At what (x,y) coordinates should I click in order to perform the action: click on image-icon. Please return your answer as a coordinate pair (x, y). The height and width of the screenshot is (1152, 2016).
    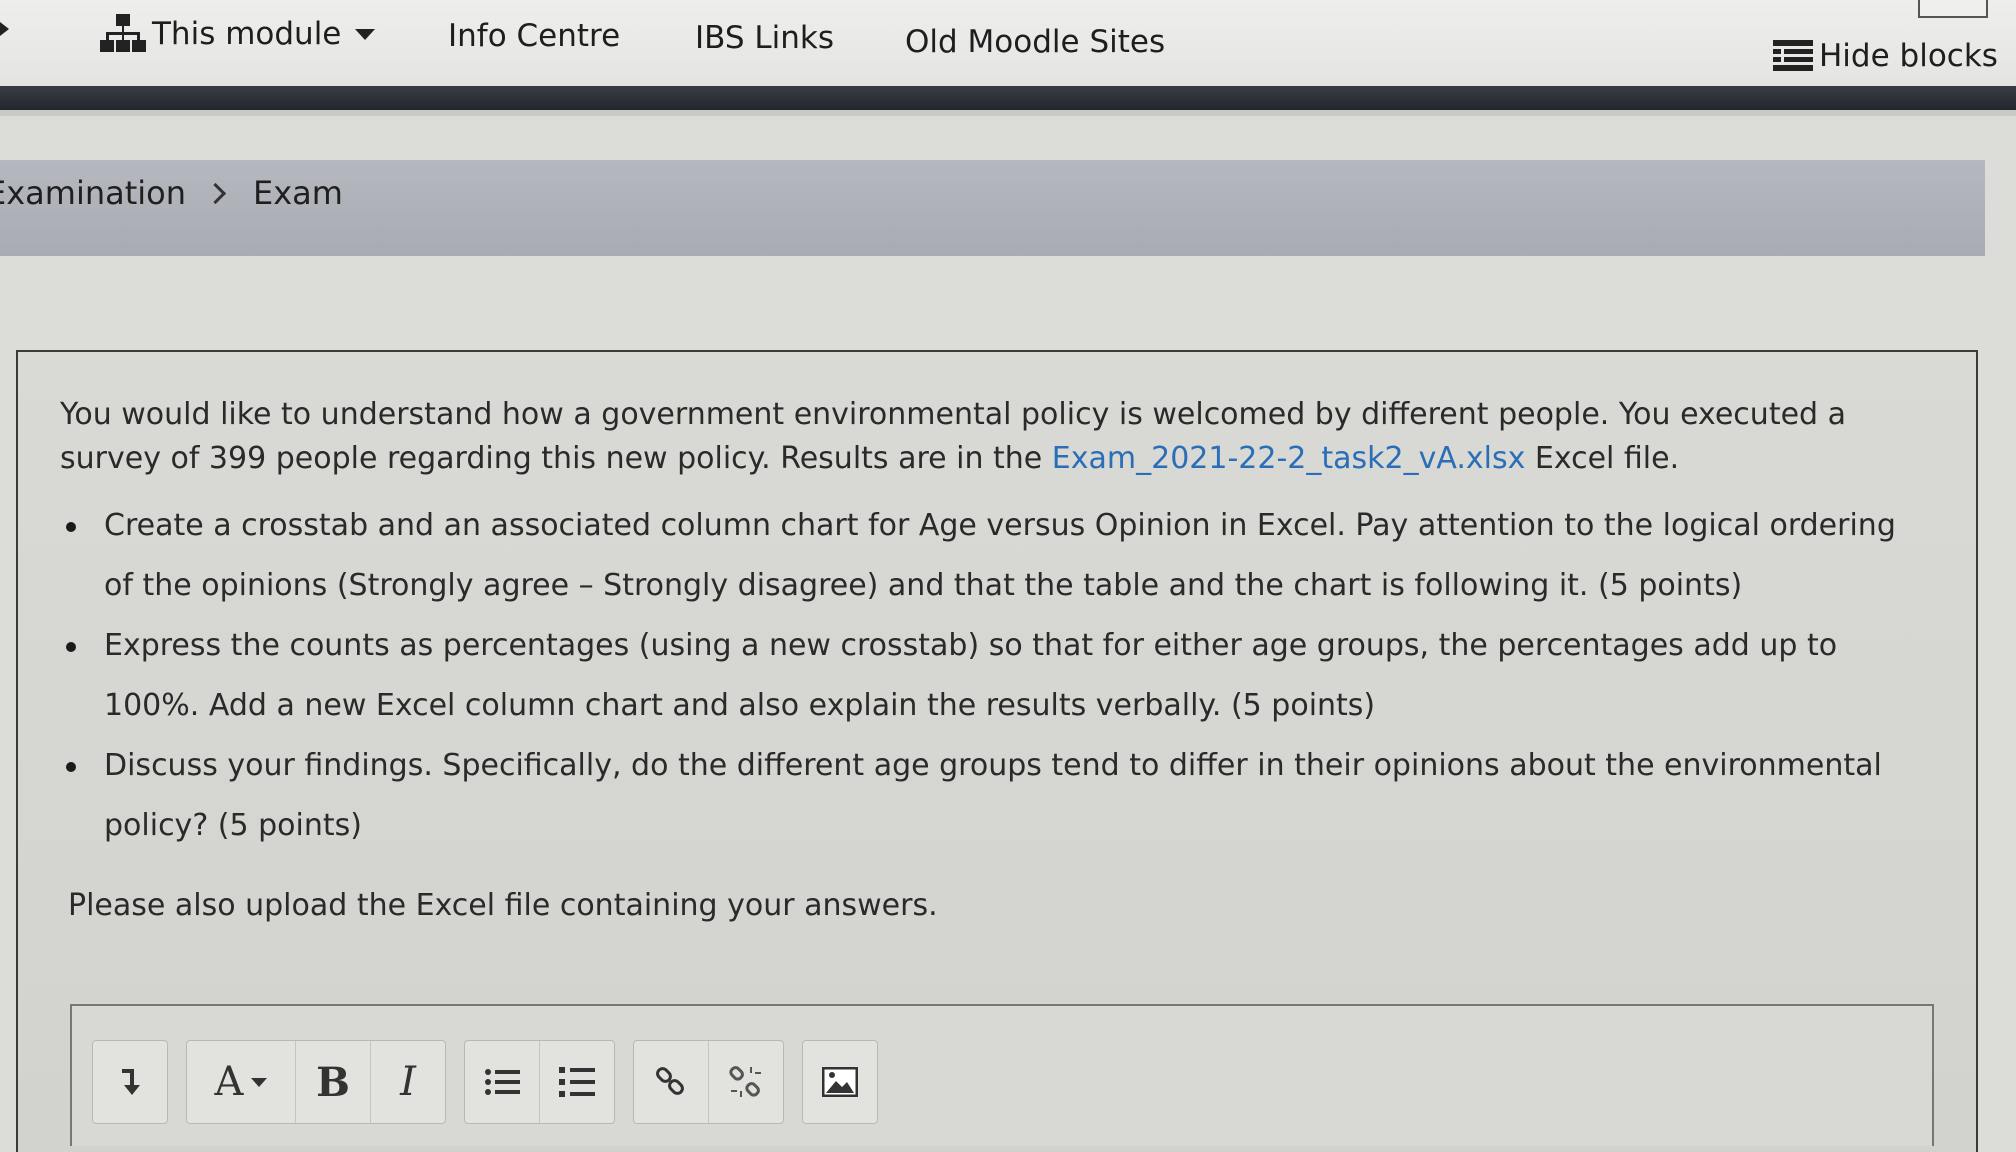
    Looking at the image, I should click on (840, 1082).